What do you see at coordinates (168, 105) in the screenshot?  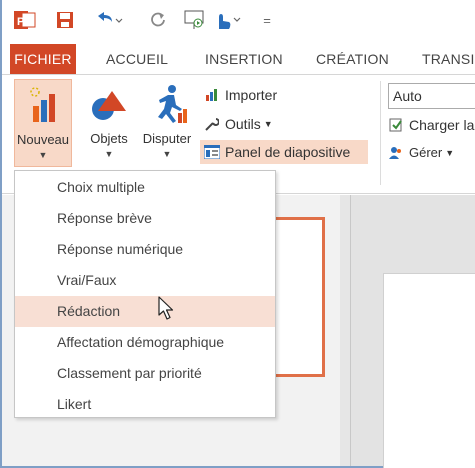 I see `runner-icon` at bounding box center [168, 105].